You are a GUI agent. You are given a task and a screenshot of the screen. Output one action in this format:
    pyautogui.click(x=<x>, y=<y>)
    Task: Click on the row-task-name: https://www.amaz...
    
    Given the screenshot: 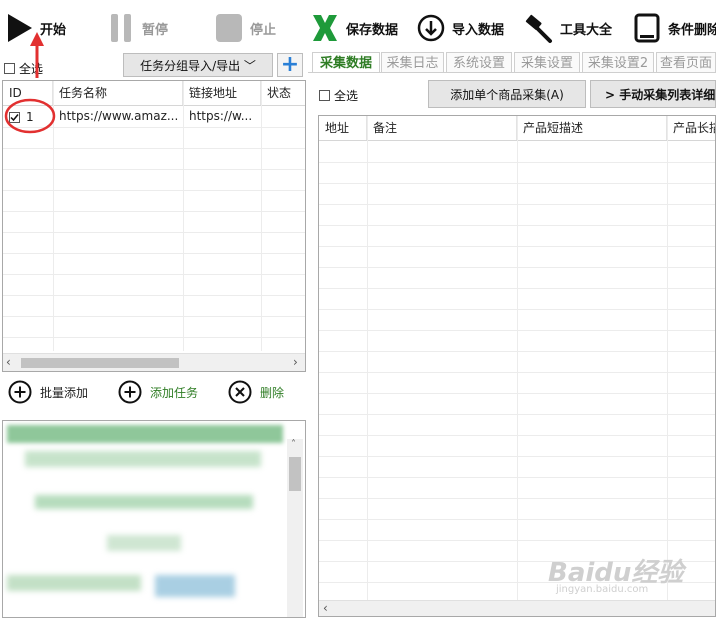 What is the action you would take?
    pyautogui.click(x=119, y=116)
    